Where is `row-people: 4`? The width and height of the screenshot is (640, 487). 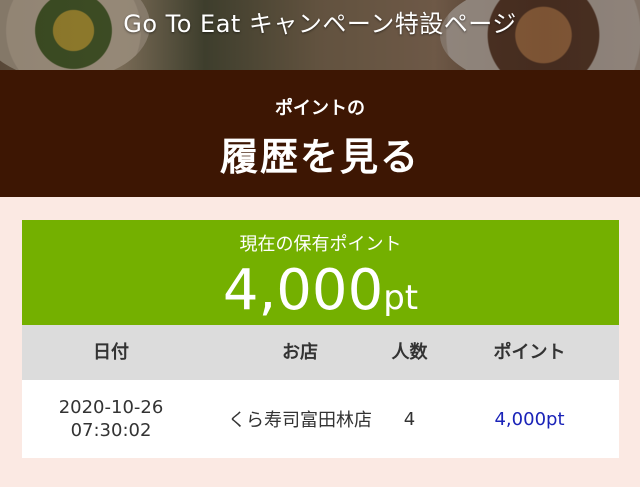
row-people: 4 is located at coordinates (409, 419).